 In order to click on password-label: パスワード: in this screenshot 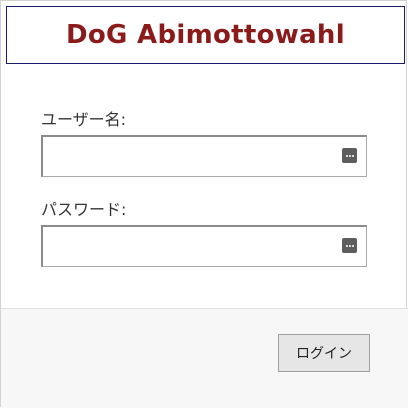, I will do `click(84, 209)`.